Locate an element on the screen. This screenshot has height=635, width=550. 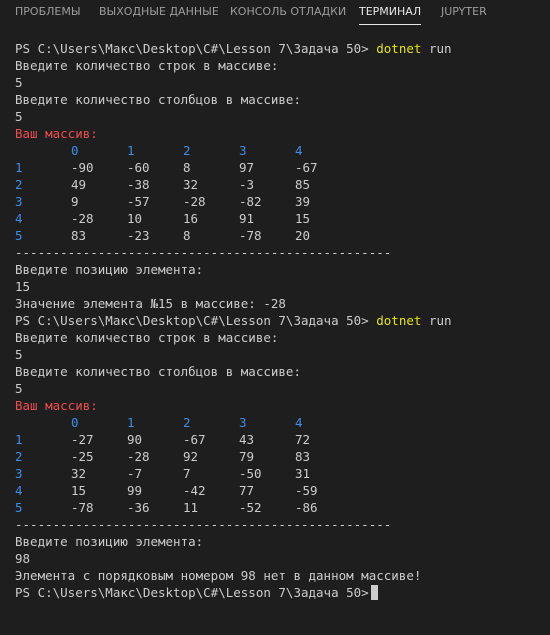
array-cell: -86 is located at coordinates (306, 507).